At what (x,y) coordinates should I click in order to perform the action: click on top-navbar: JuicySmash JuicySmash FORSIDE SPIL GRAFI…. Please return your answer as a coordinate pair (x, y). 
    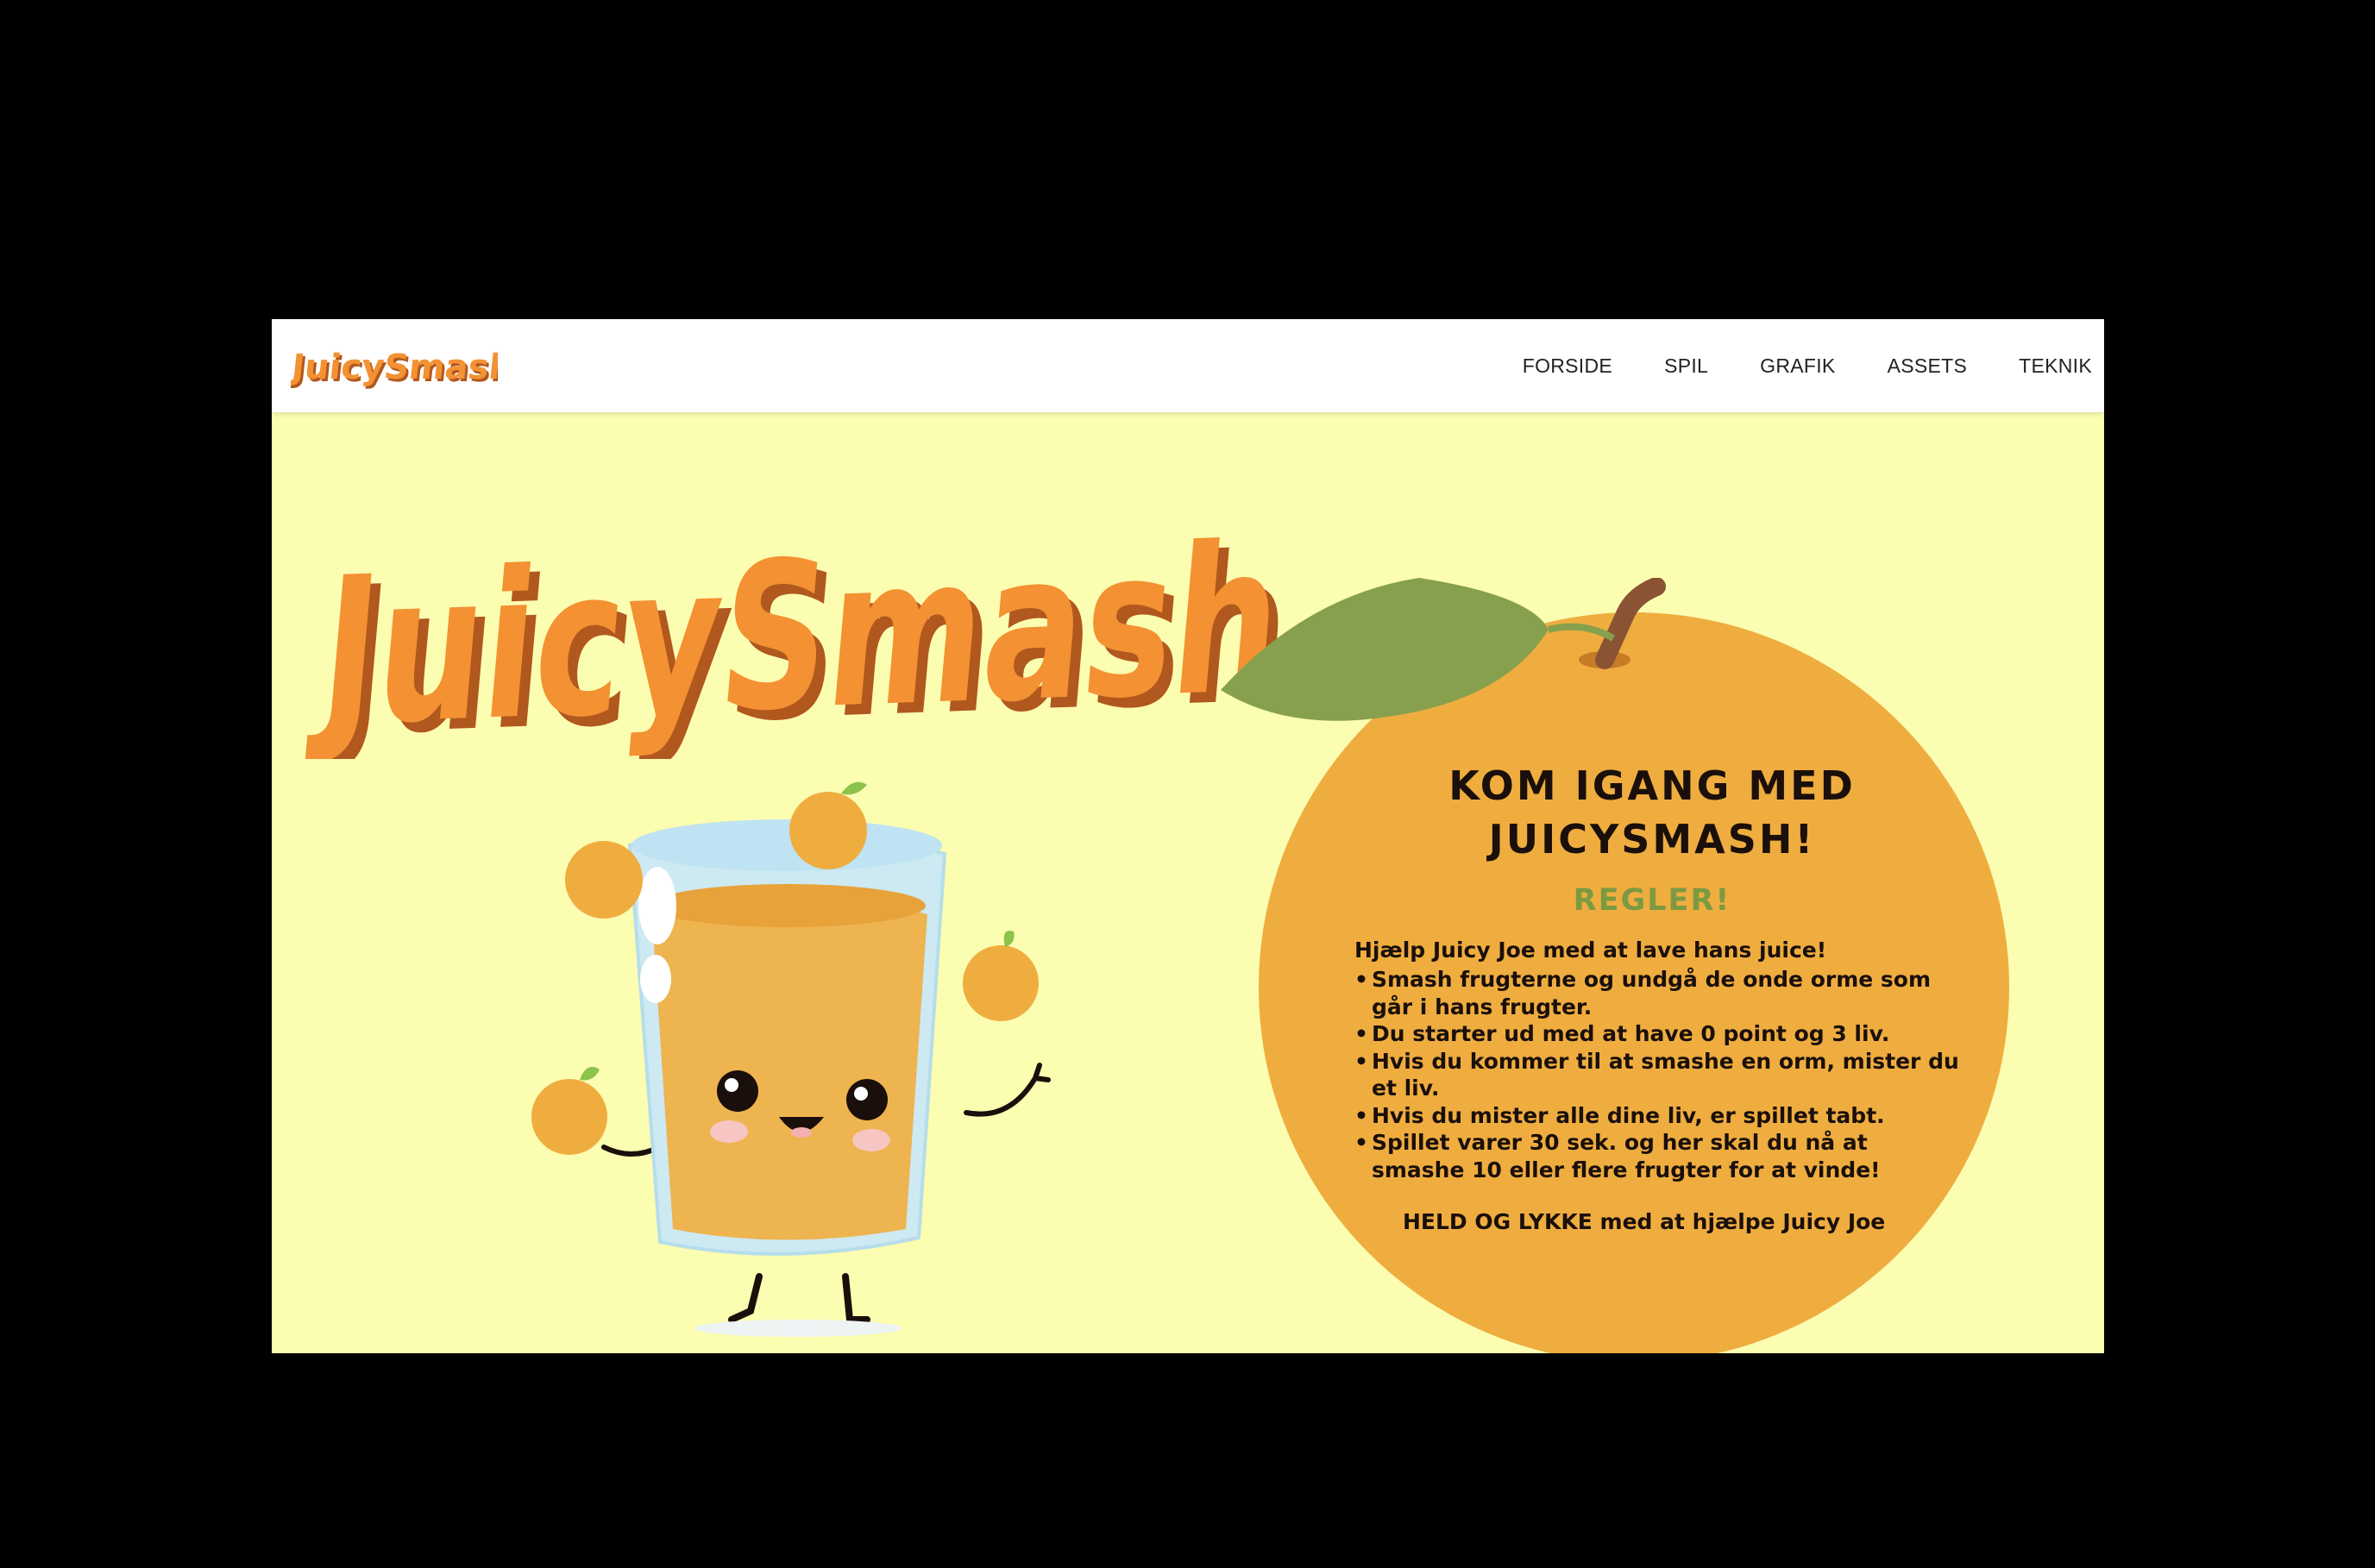
    Looking at the image, I should click on (1188, 365).